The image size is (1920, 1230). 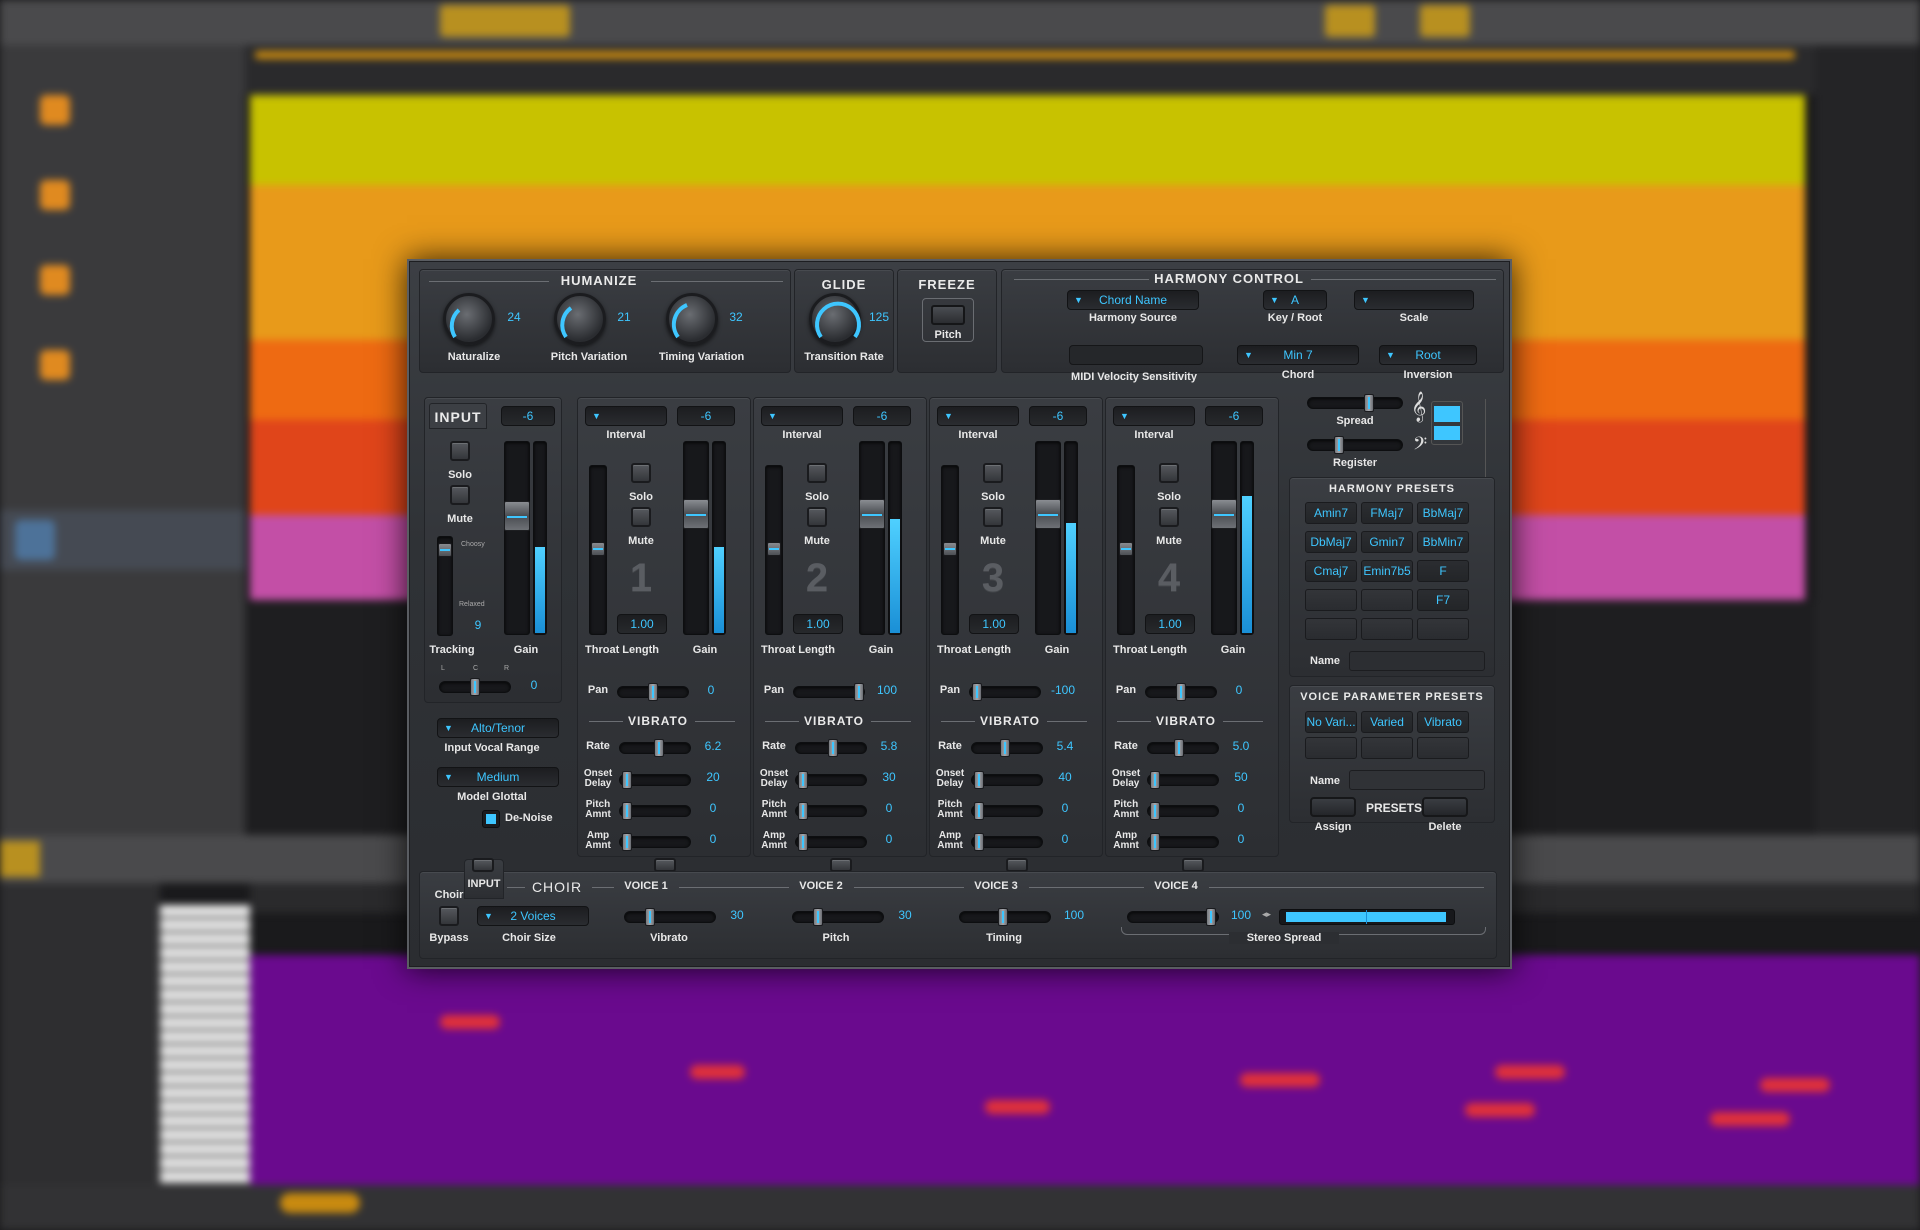 I want to click on voice-1-gain-fader, so click(x=696, y=538).